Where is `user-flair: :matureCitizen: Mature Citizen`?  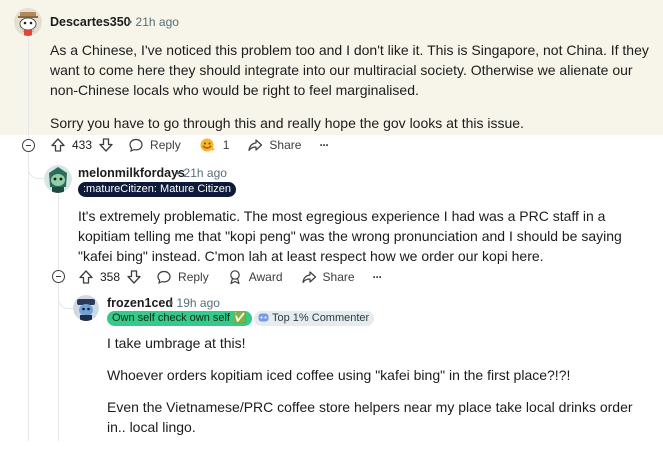 user-flair: :matureCitizen: Mature Citizen is located at coordinates (157, 189).